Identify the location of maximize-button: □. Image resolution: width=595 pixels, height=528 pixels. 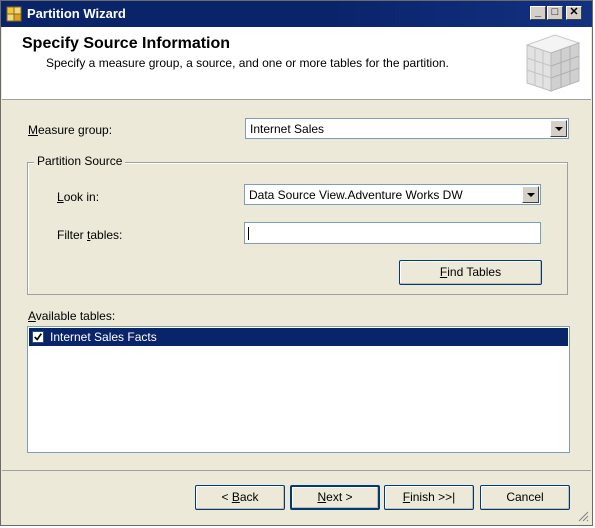
(555, 13).